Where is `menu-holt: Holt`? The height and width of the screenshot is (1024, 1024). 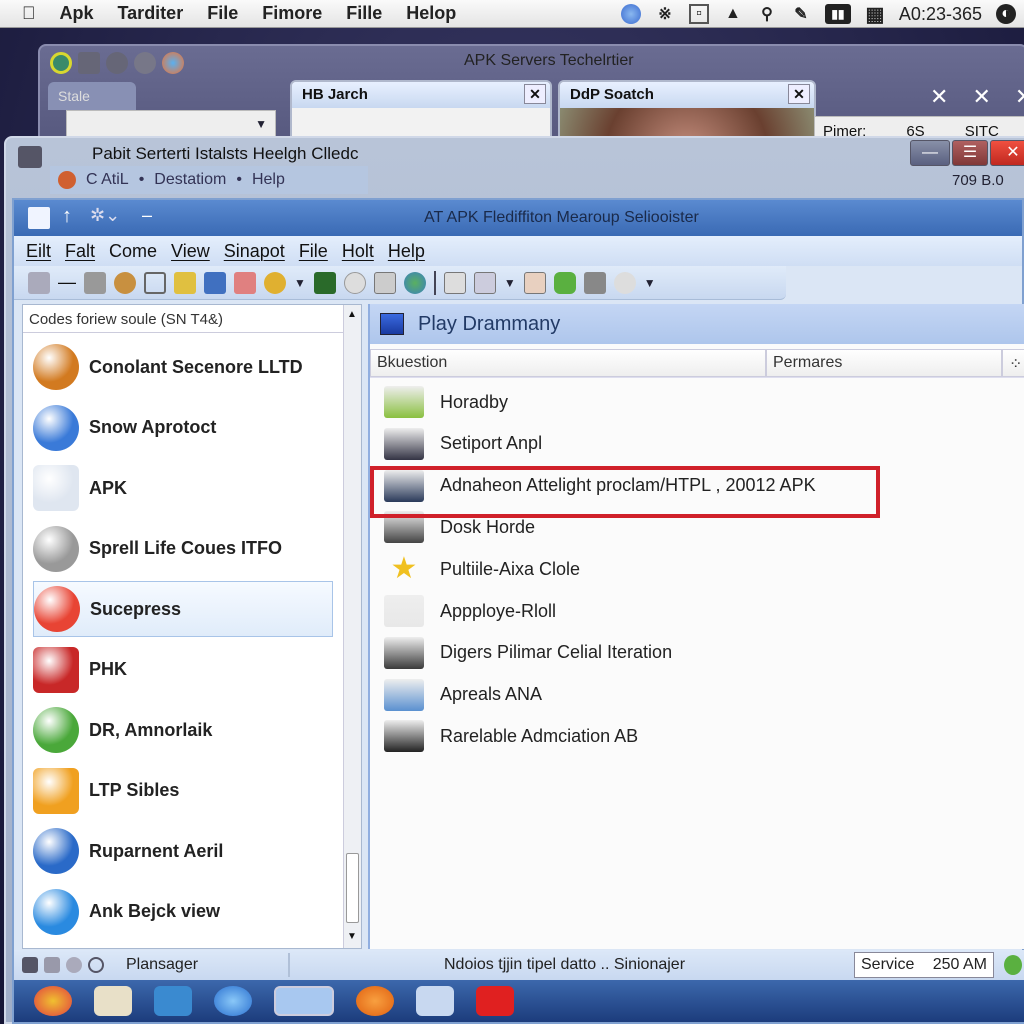 menu-holt: Holt is located at coordinates (358, 251).